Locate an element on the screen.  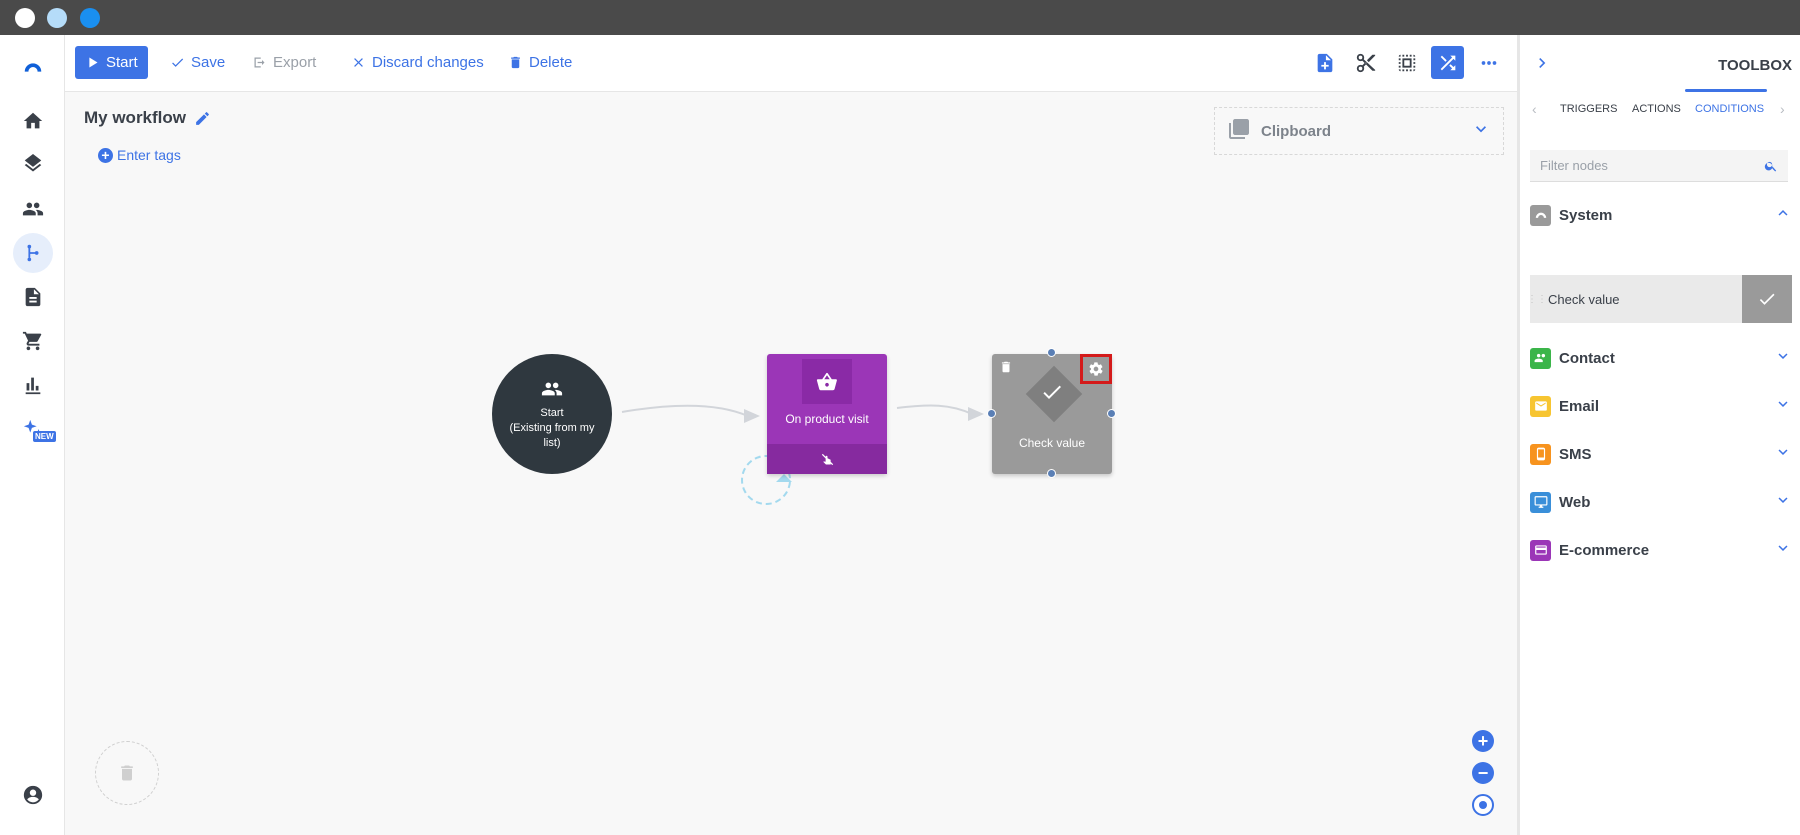
cart-icon is located at coordinates (32, 341).